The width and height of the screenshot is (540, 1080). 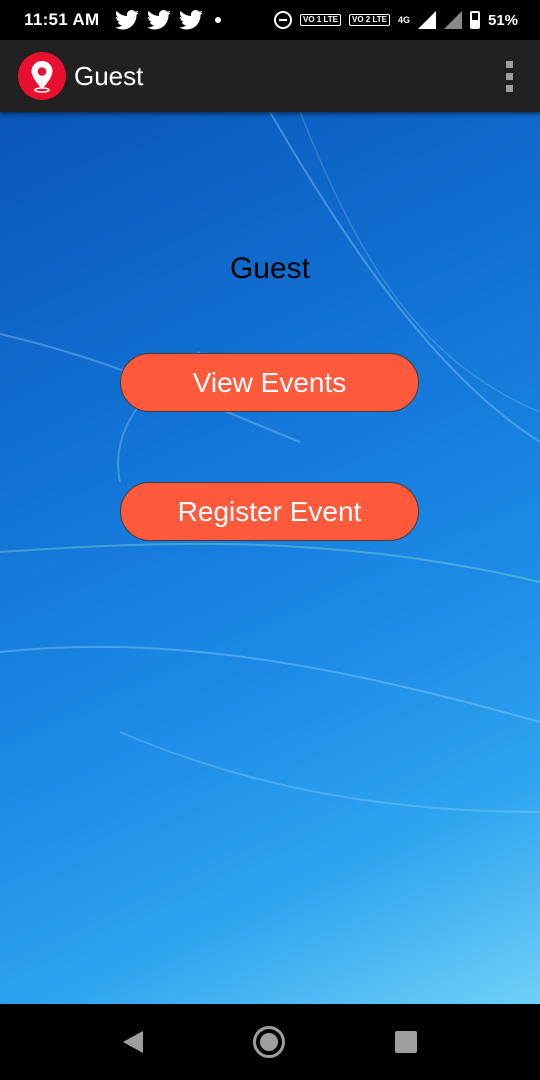 I want to click on do-not-disturb-icon, so click(x=283, y=20).